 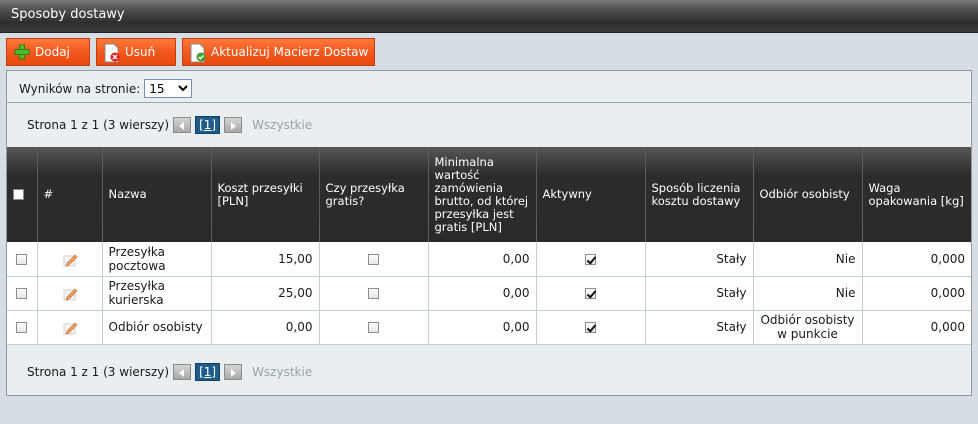 I want to click on delete-button: Usuń, so click(x=136, y=52).